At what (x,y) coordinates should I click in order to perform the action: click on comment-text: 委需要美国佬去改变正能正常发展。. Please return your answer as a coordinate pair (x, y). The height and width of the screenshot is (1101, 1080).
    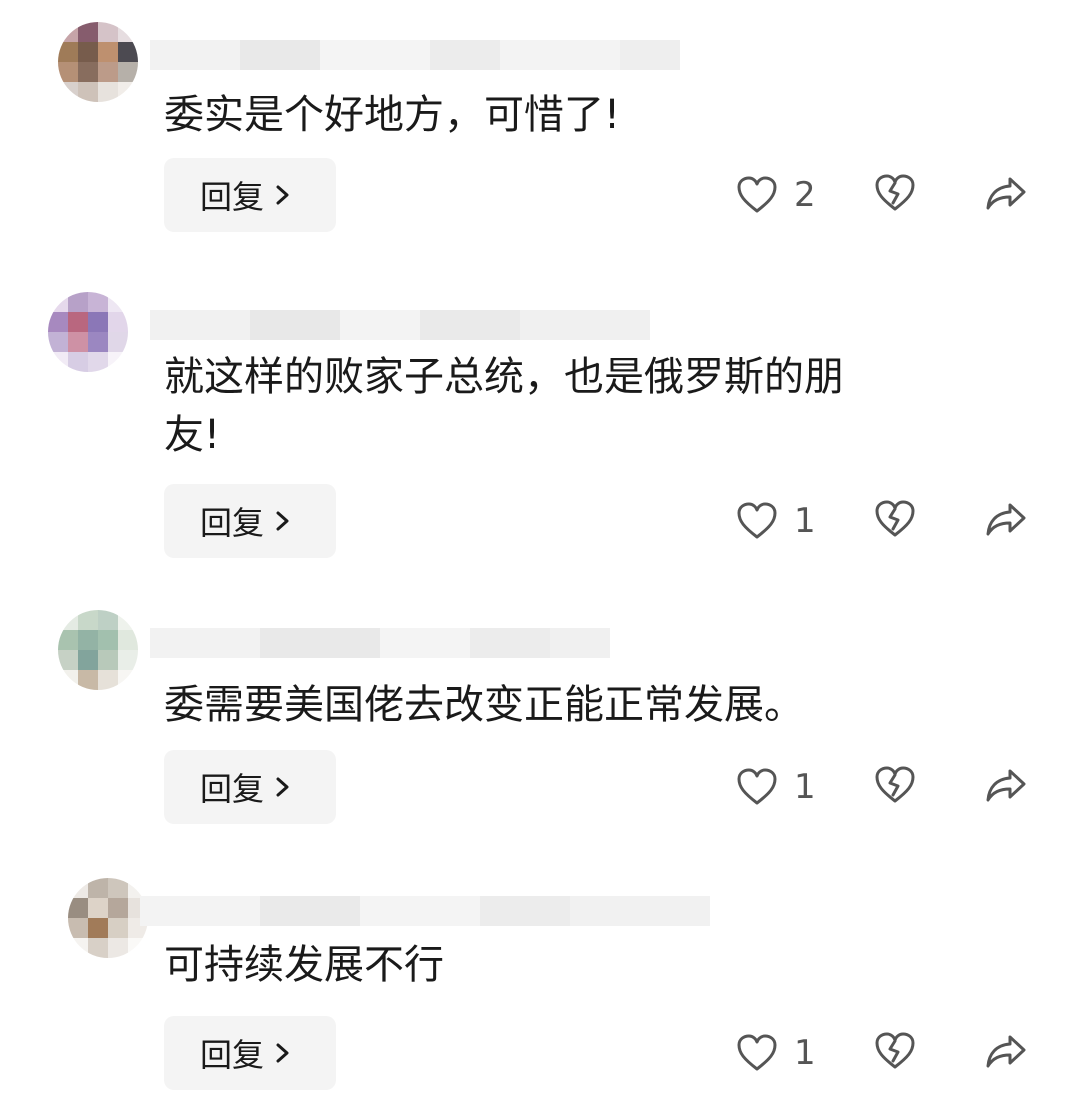
    Looking at the image, I should click on (484, 705).